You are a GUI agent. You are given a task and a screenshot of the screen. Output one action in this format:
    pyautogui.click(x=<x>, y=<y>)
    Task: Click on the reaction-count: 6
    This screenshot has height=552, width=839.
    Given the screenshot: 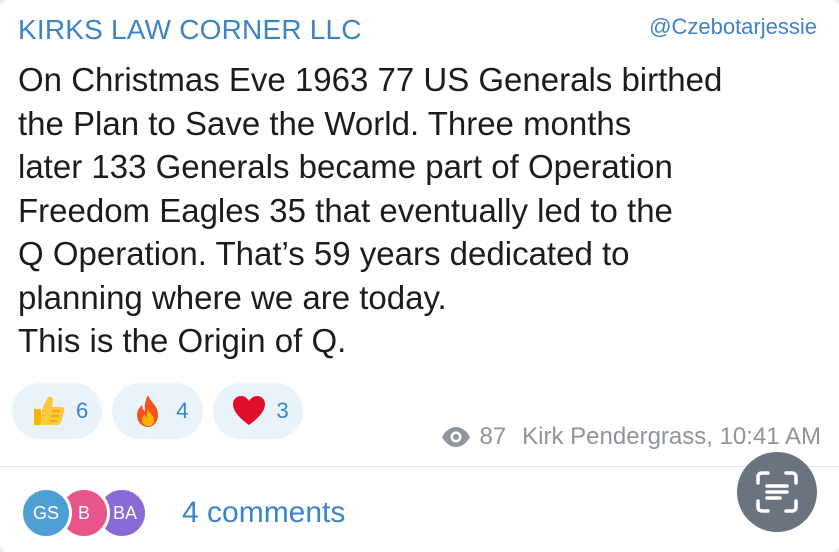 What is the action you would take?
    pyautogui.click(x=82, y=410)
    